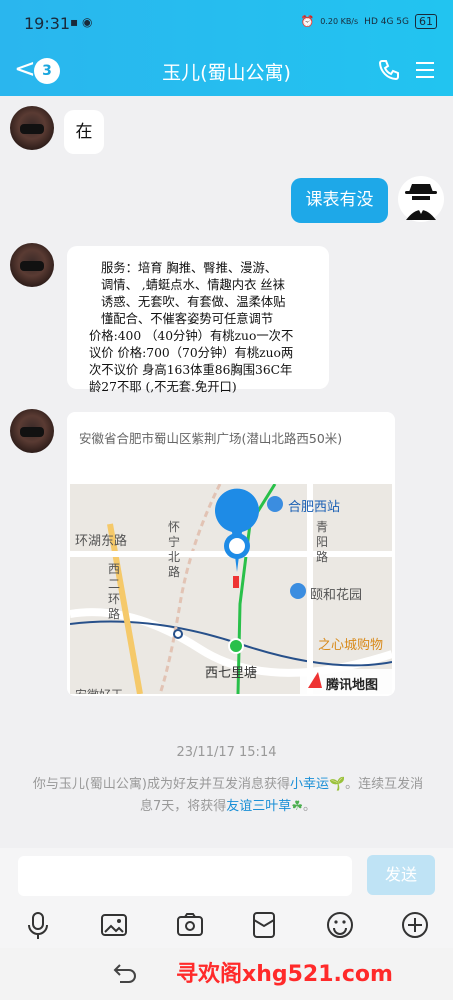  I want to click on net-speed: 0.20 KB/s, so click(339, 21).